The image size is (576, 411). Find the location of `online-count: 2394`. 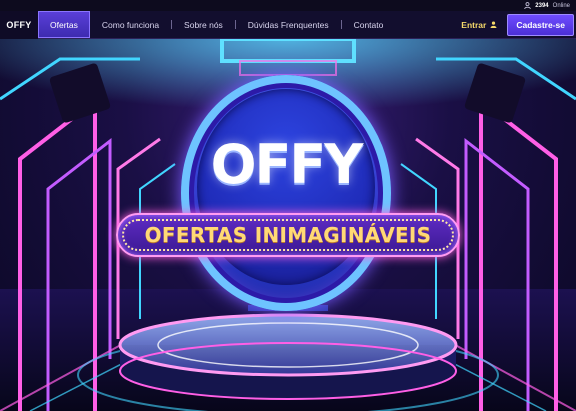

online-count: 2394 is located at coordinates (542, 5).